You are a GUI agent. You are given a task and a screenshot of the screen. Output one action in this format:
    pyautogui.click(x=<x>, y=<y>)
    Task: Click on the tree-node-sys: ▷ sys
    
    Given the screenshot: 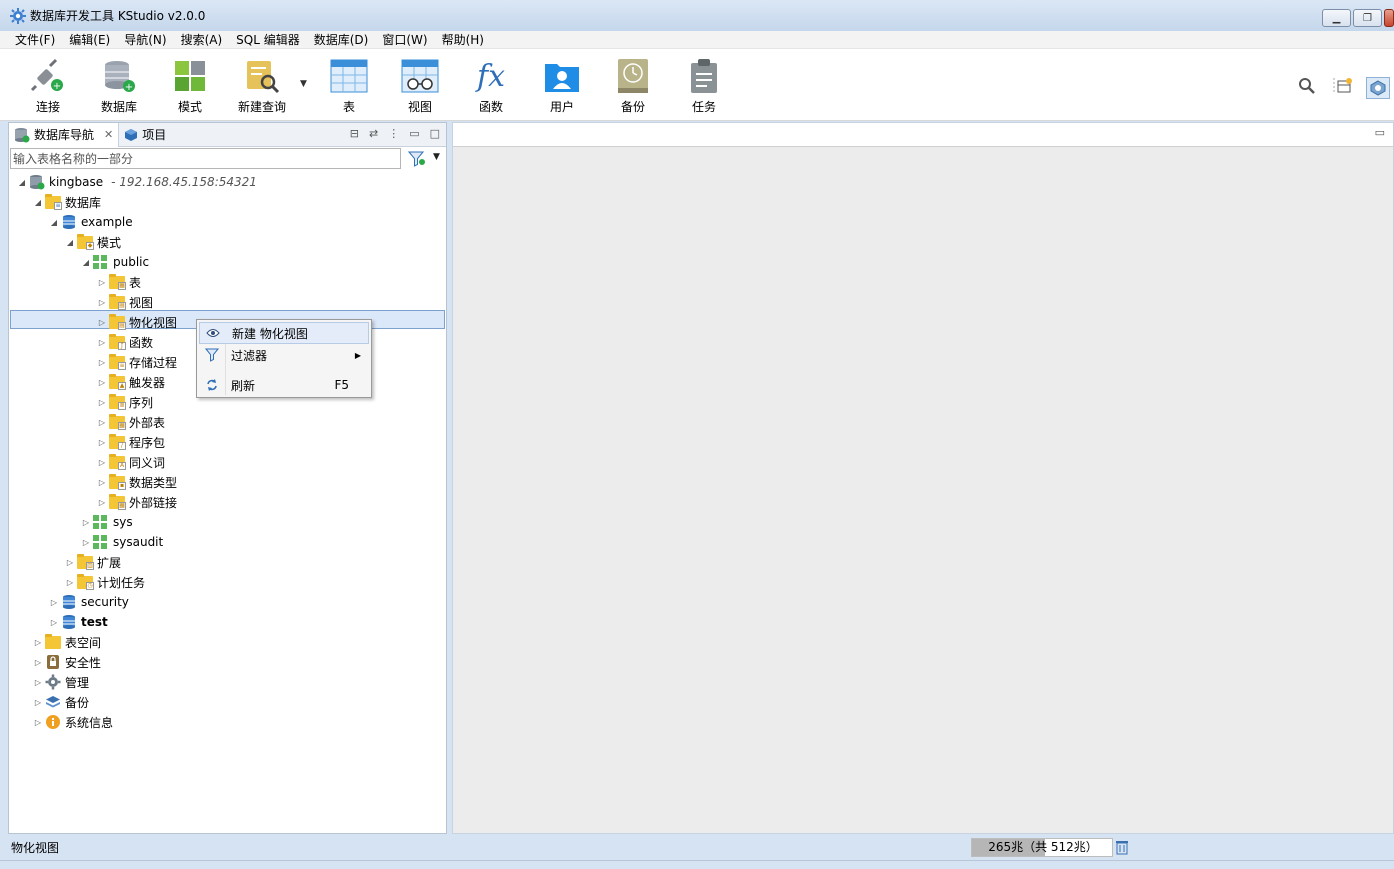 What is the action you would take?
    pyautogui.click(x=107, y=522)
    